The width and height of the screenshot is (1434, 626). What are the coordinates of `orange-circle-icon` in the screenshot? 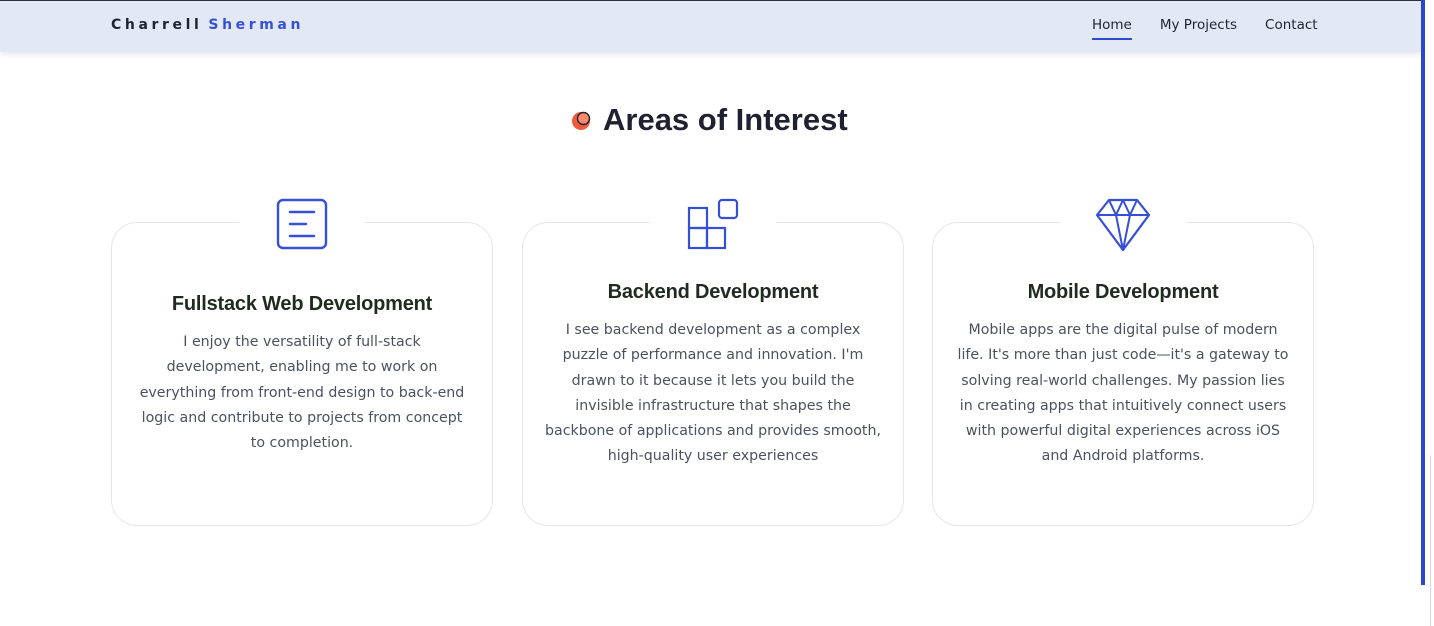 It's located at (581, 120).